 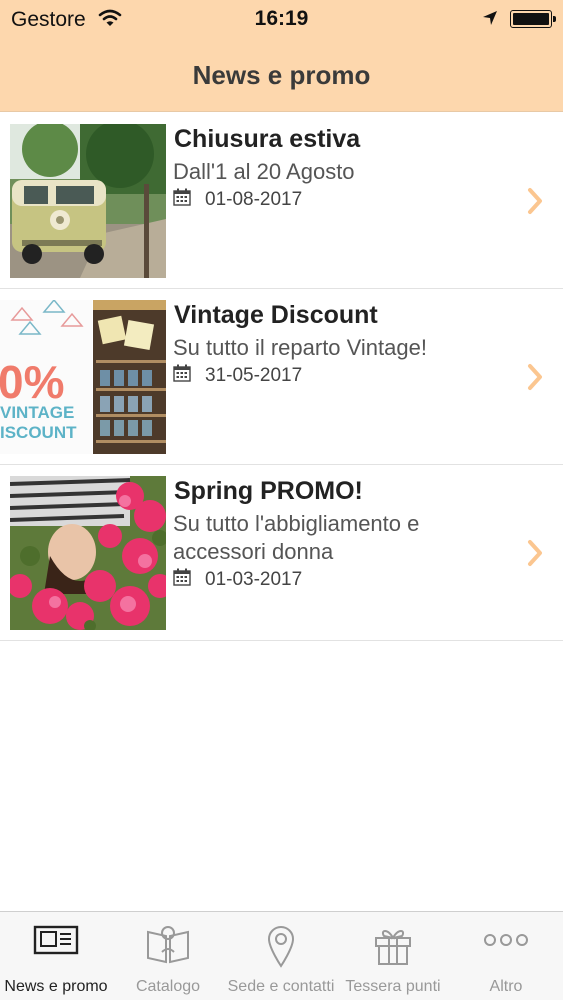 What do you see at coordinates (268, 491) in the screenshot?
I see `news-title: Spring PROMO!` at bounding box center [268, 491].